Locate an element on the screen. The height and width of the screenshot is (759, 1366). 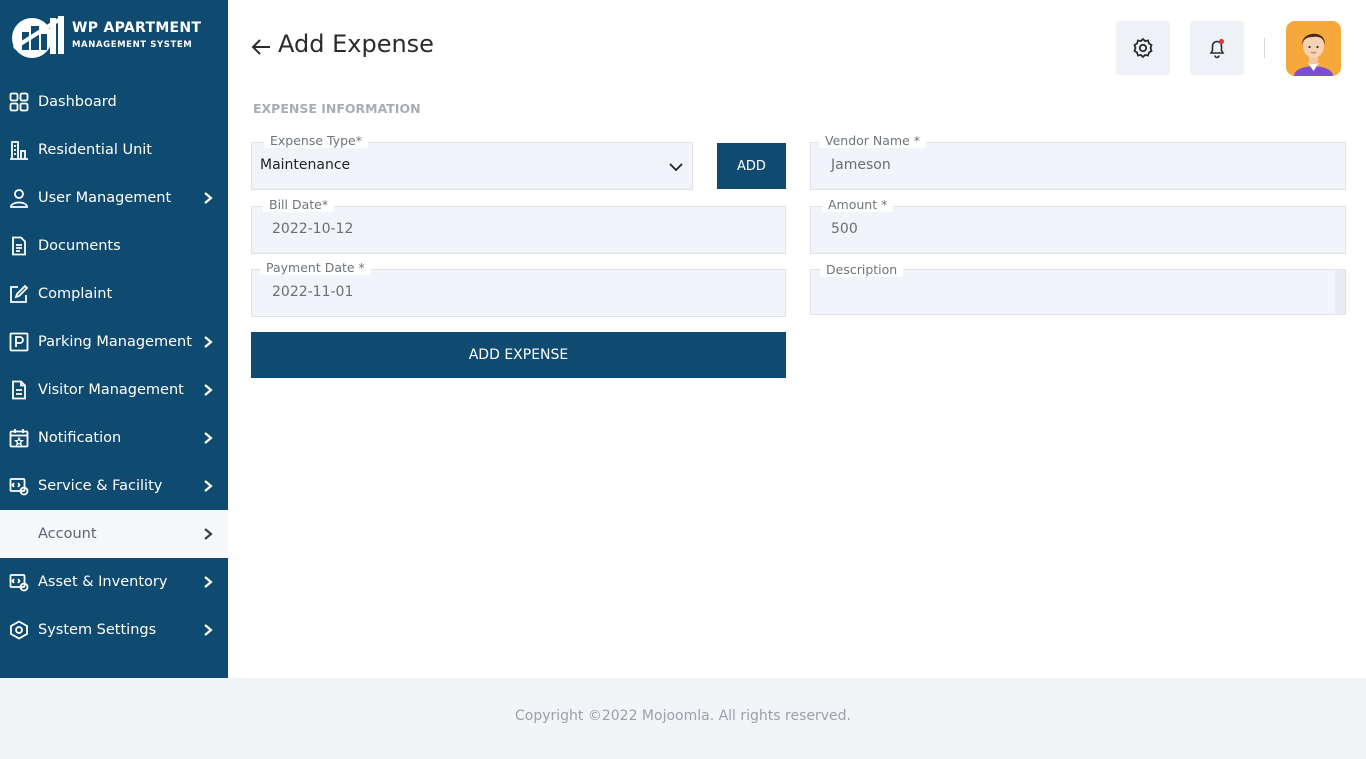
amount-label: Amount * is located at coordinates (858, 204).